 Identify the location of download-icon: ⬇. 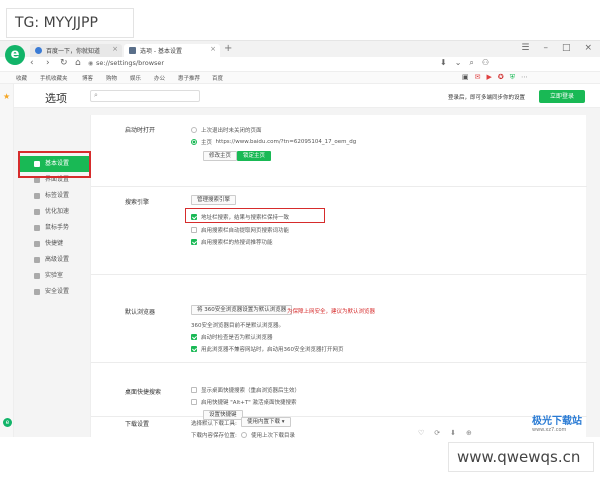
(453, 433).